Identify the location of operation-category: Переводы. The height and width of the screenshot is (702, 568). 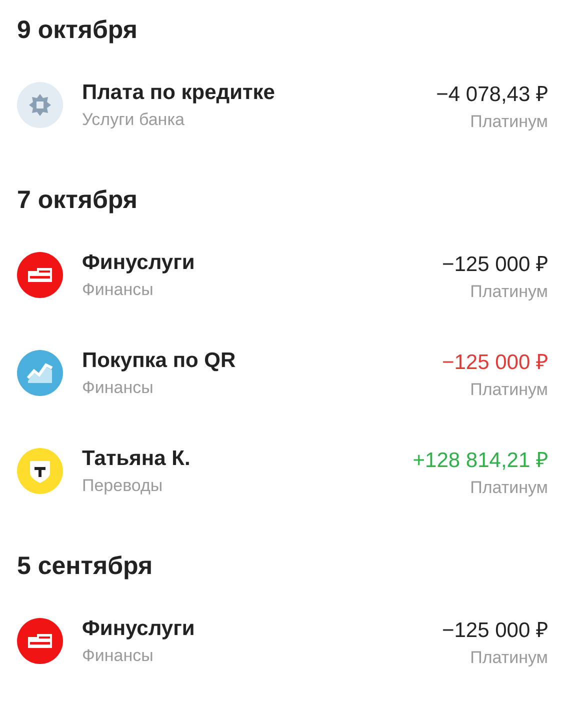
(123, 486).